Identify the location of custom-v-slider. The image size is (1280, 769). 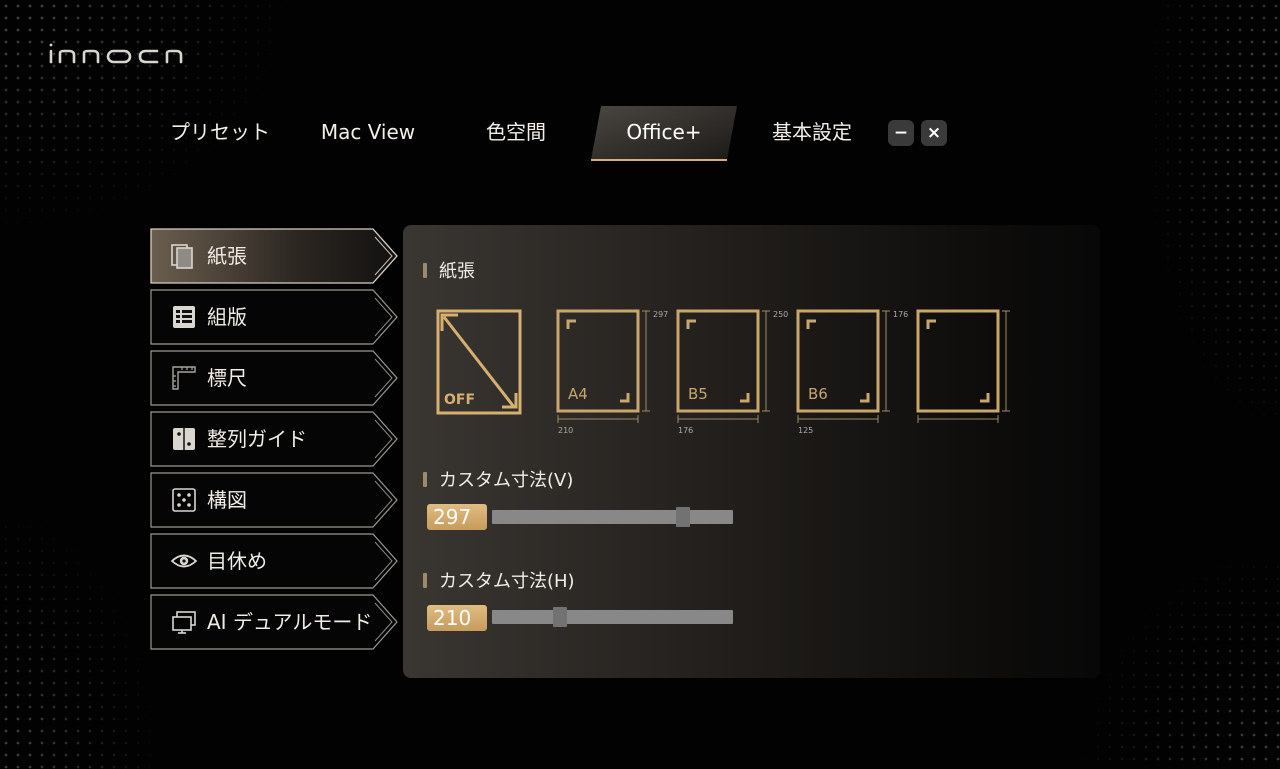
(612, 517).